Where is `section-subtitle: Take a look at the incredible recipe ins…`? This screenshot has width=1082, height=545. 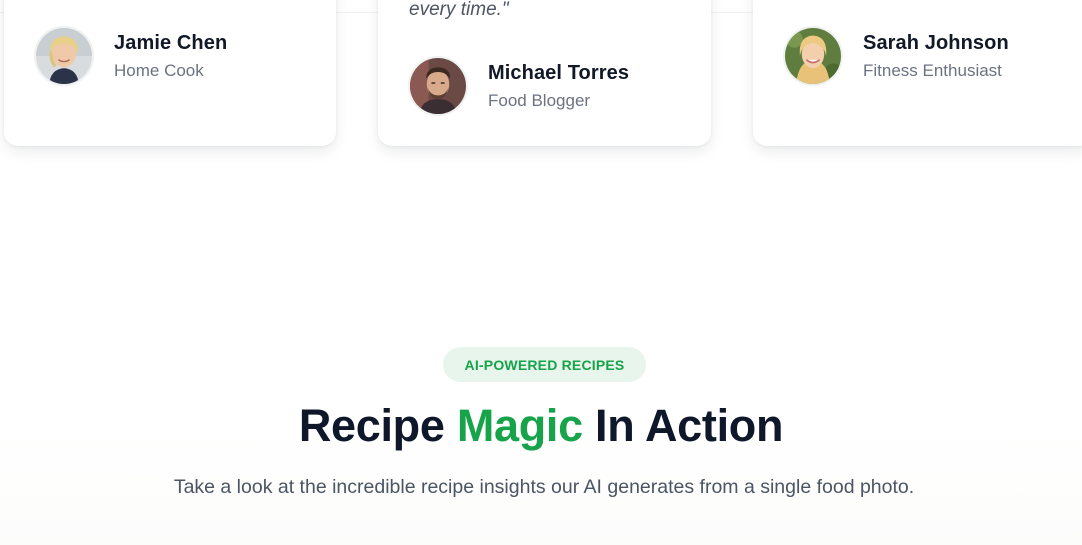 section-subtitle: Take a look at the incredible recipe ins… is located at coordinates (544, 487).